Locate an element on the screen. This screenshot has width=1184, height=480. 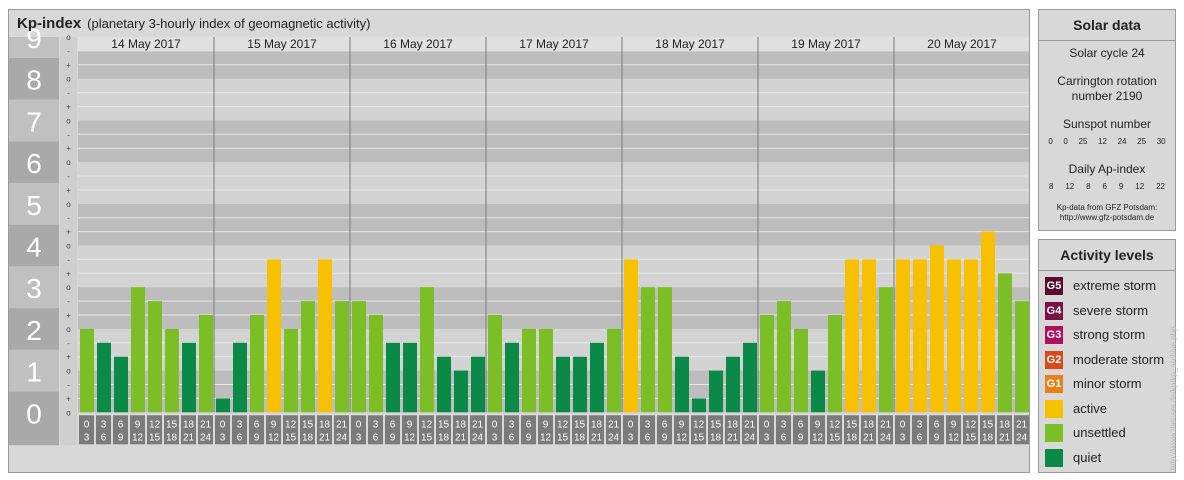
solar-data-title: Solar data is located at coordinates (1107, 25).